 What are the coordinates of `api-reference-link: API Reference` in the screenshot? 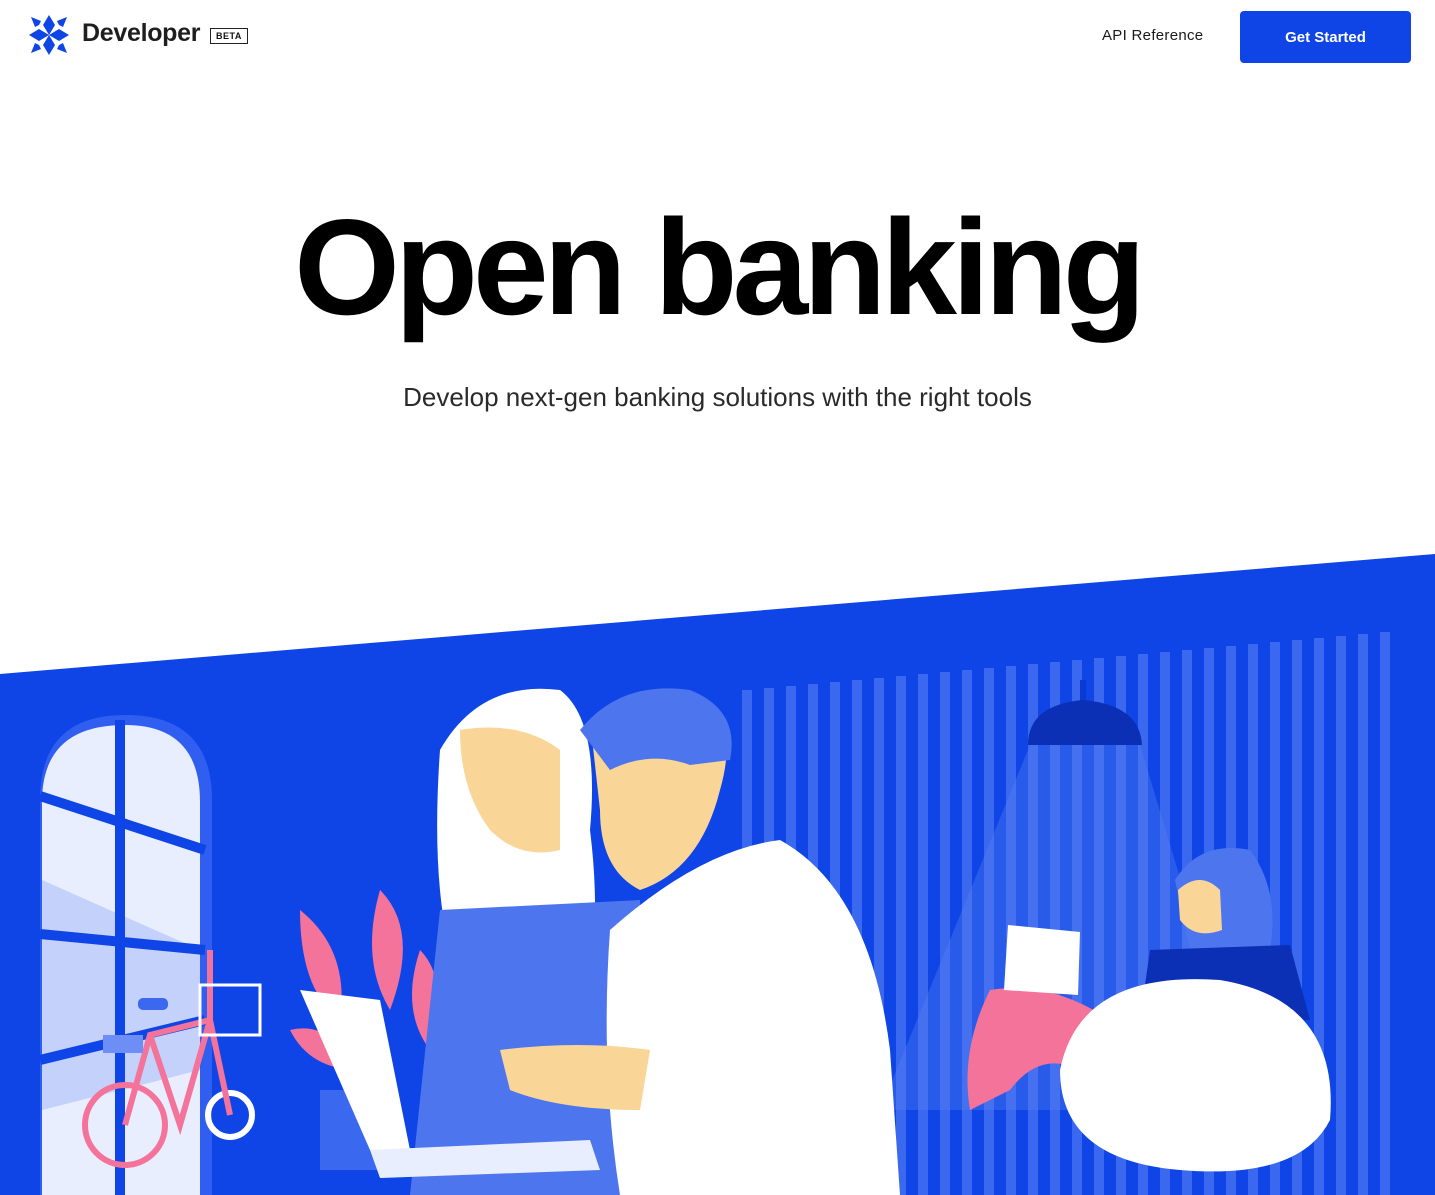 It's located at (1152, 35).